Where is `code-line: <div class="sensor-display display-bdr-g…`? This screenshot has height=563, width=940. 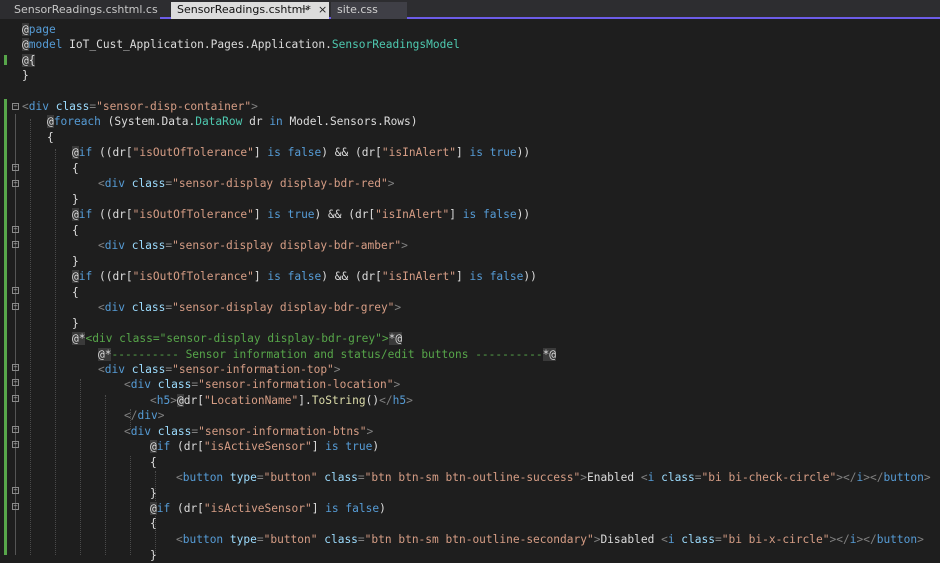 code-line: <div class="sensor-display display-bdr-g… is located at coordinates (250, 307).